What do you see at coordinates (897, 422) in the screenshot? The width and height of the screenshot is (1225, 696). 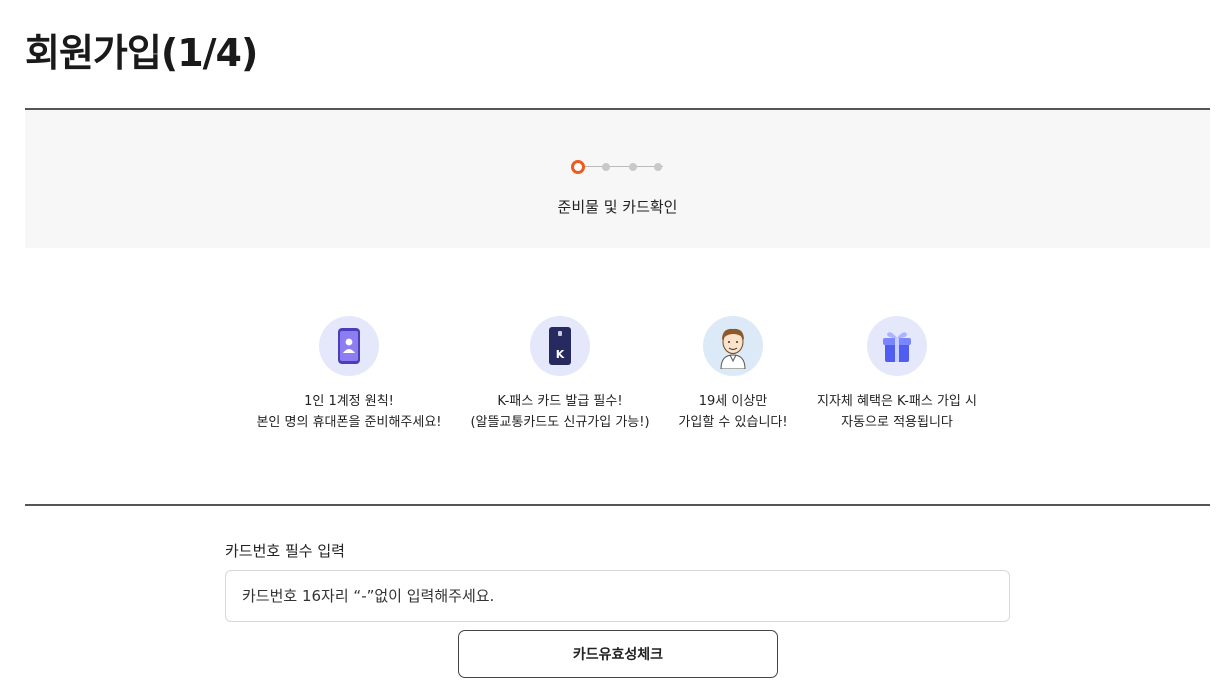 I see `requirement-benefit-line2: 자동으로 적용됩니다` at bounding box center [897, 422].